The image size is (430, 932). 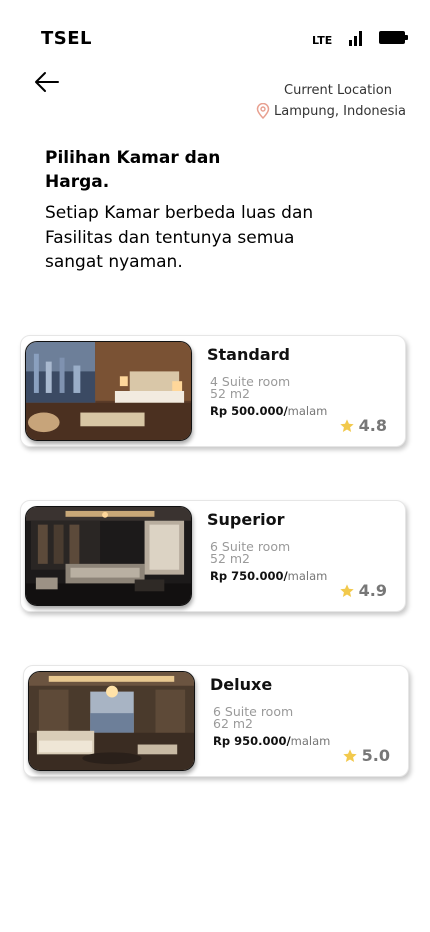 I want to click on room-price: Rp 950.000/malam, so click(x=271, y=741).